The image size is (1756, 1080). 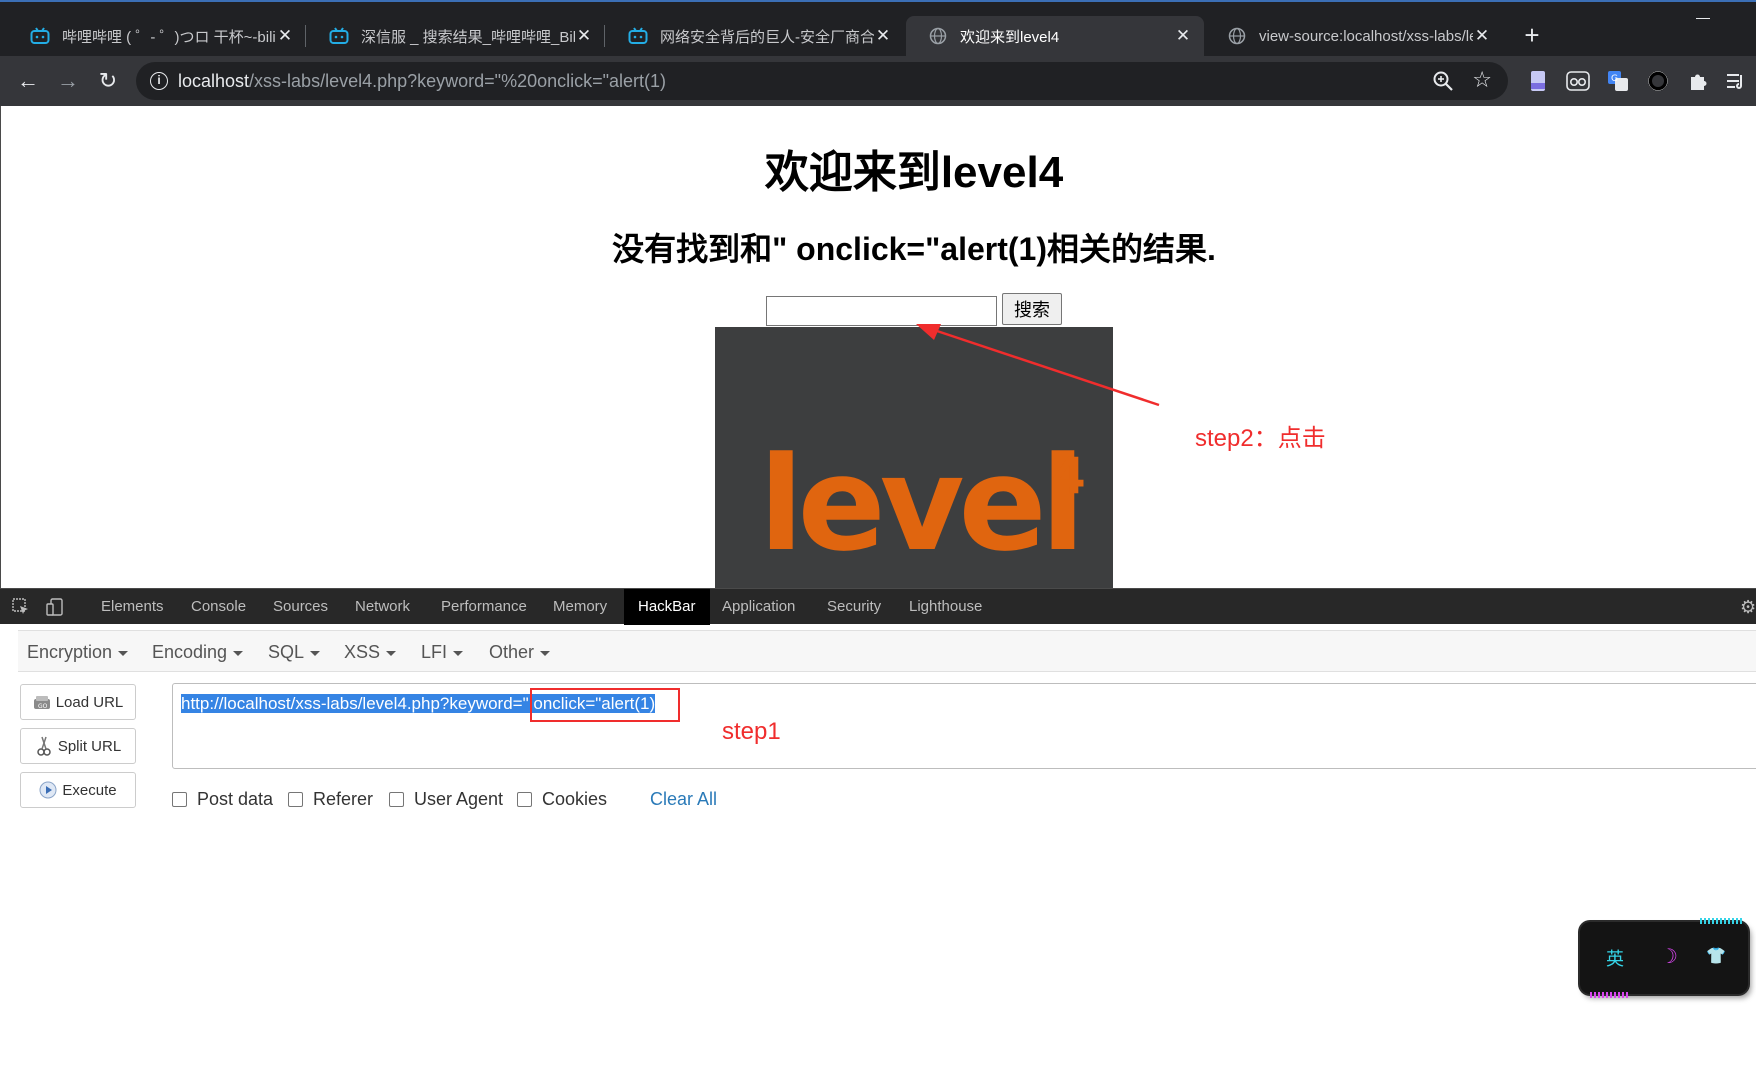 What do you see at coordinates (1698, 81) in the screenshot?
I see `puzzle-extensions-icon` at bounding box center [1698, 81].